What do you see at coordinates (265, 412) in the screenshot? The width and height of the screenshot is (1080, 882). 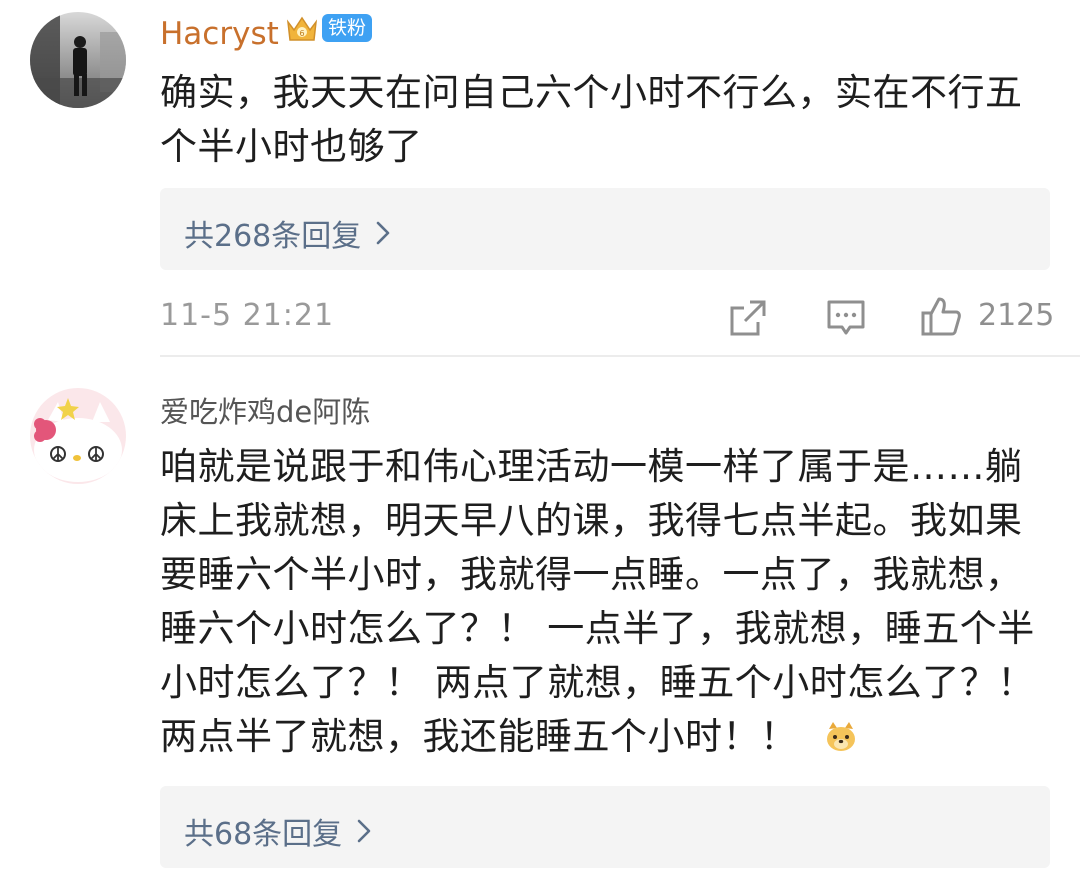 I see `username: 爱吃炸鸡de阿陈` at bounding box center [265, 412].